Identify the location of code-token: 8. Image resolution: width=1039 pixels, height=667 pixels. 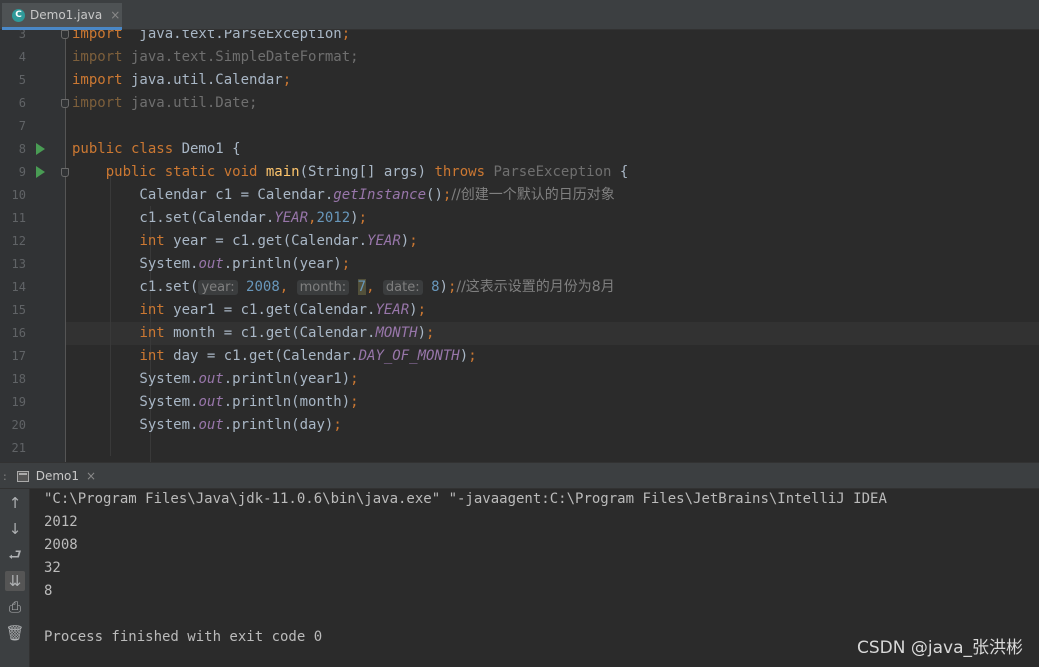
(435, 287).